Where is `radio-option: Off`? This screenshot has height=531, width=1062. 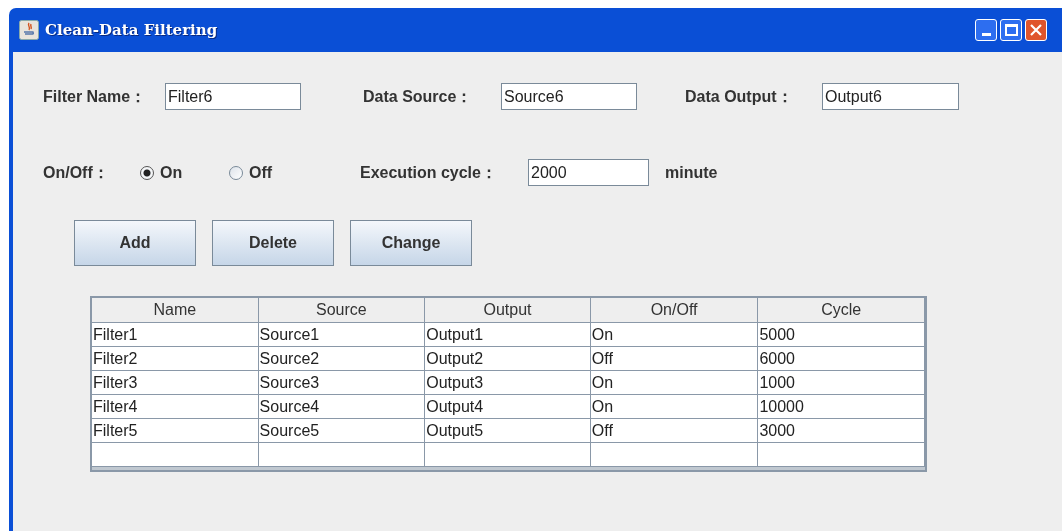 radio-option: Off is located at coordinates (273, 172).